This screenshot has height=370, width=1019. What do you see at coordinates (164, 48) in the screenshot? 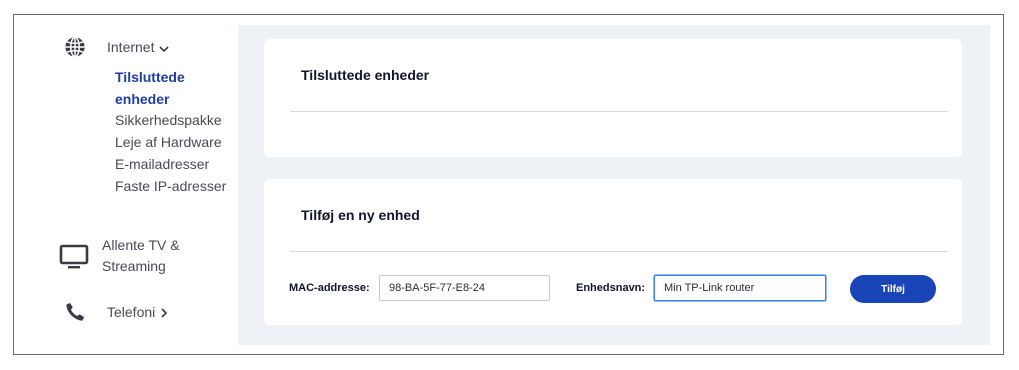
I see `chevron-down-icon` at bounding box center [164, 48].